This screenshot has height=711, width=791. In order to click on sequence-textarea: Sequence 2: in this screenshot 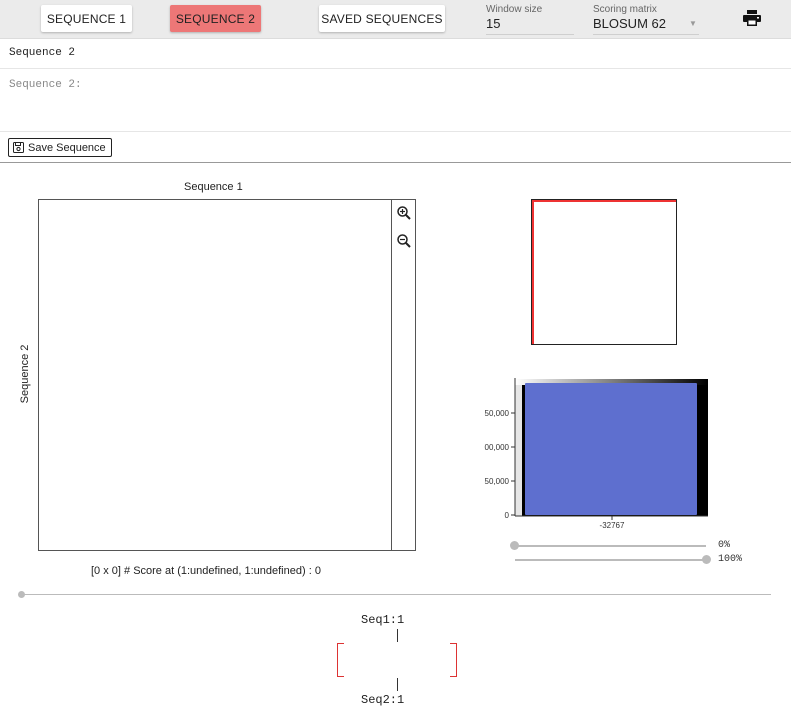, I will do `click(45, 85)`.